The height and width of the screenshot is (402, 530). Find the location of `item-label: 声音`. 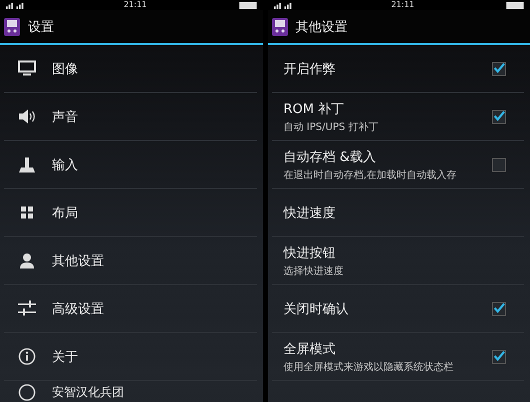

item-label: 声音 is located at coordinates (65, 117).